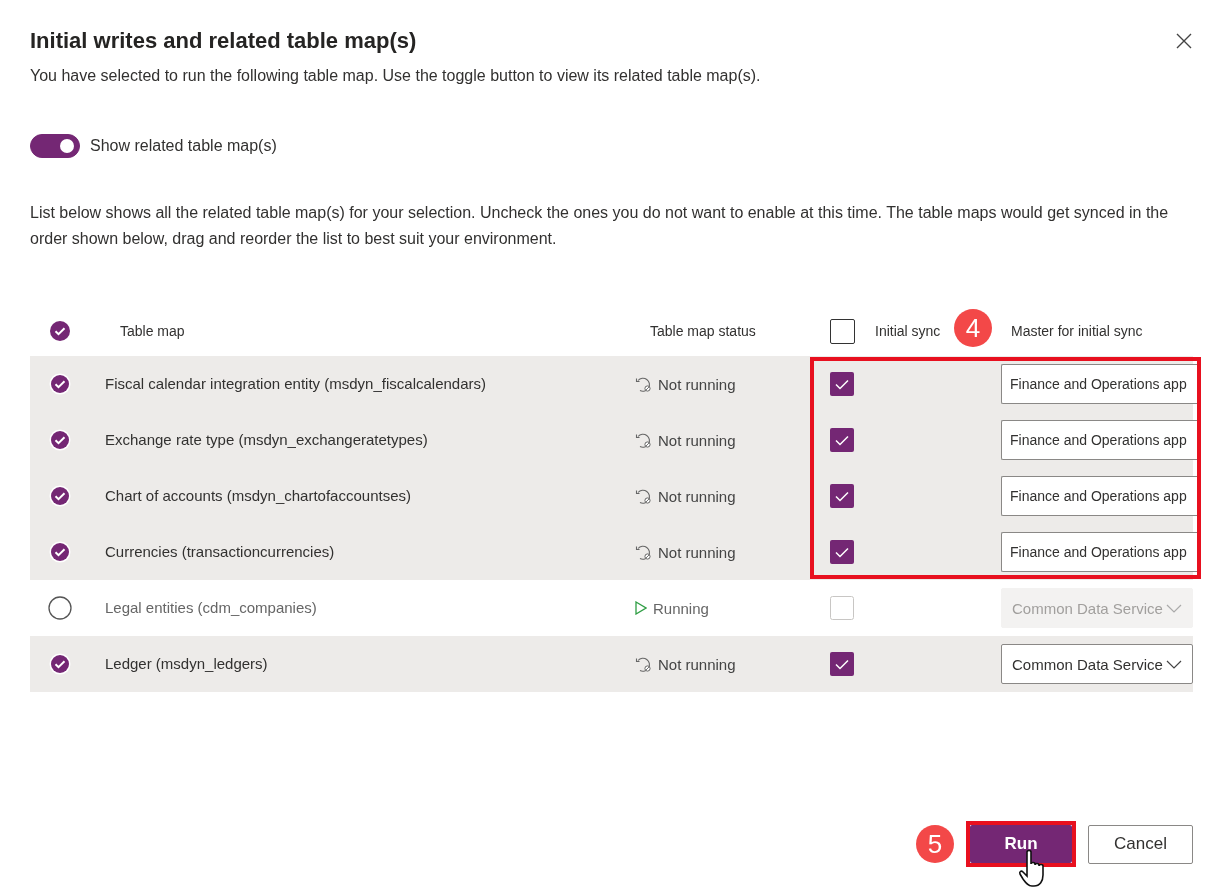 Image resolution: width=1223 pixels, height=895 pixels. Describe the element at coordinates (396, 76) in the screenshot. I see `dialog-subtitle: You have selected to run the following table map. Use the toggle button to view its related table map(s).` at that location.